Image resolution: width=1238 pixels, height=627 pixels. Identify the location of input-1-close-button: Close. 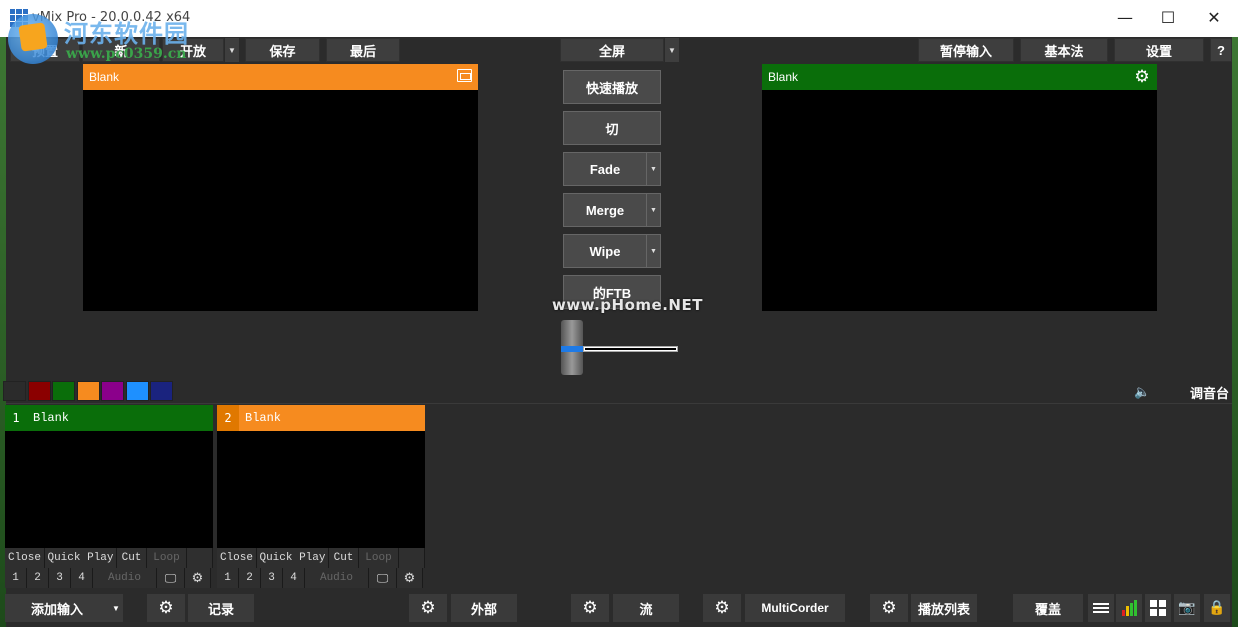
(25, 558).